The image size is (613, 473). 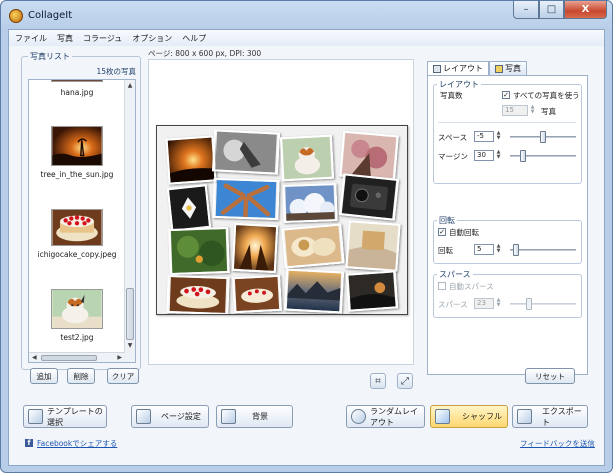 I want to click on rotation-slider-track, so click(x=543, y=250).